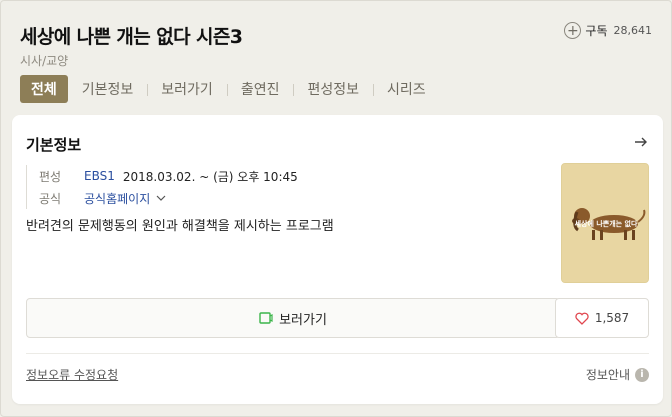  I want to click on official-key: 공식, so click(50, 198).